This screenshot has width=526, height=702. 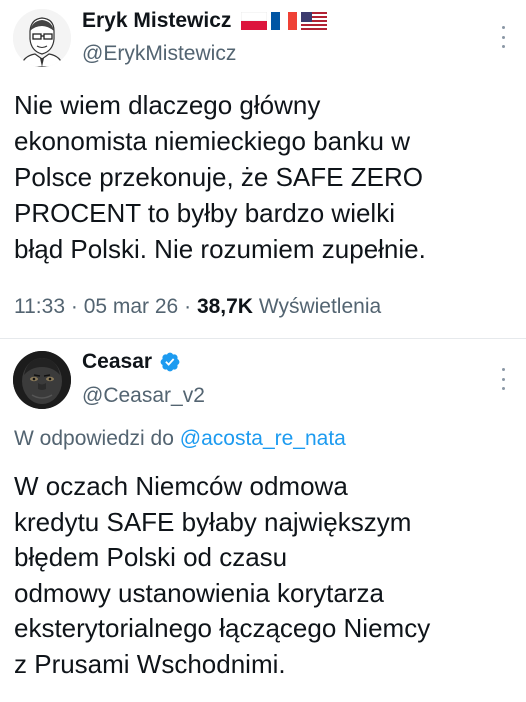 I want to click on tweet-date: 05 mar 26, so click(x=131, y=306).